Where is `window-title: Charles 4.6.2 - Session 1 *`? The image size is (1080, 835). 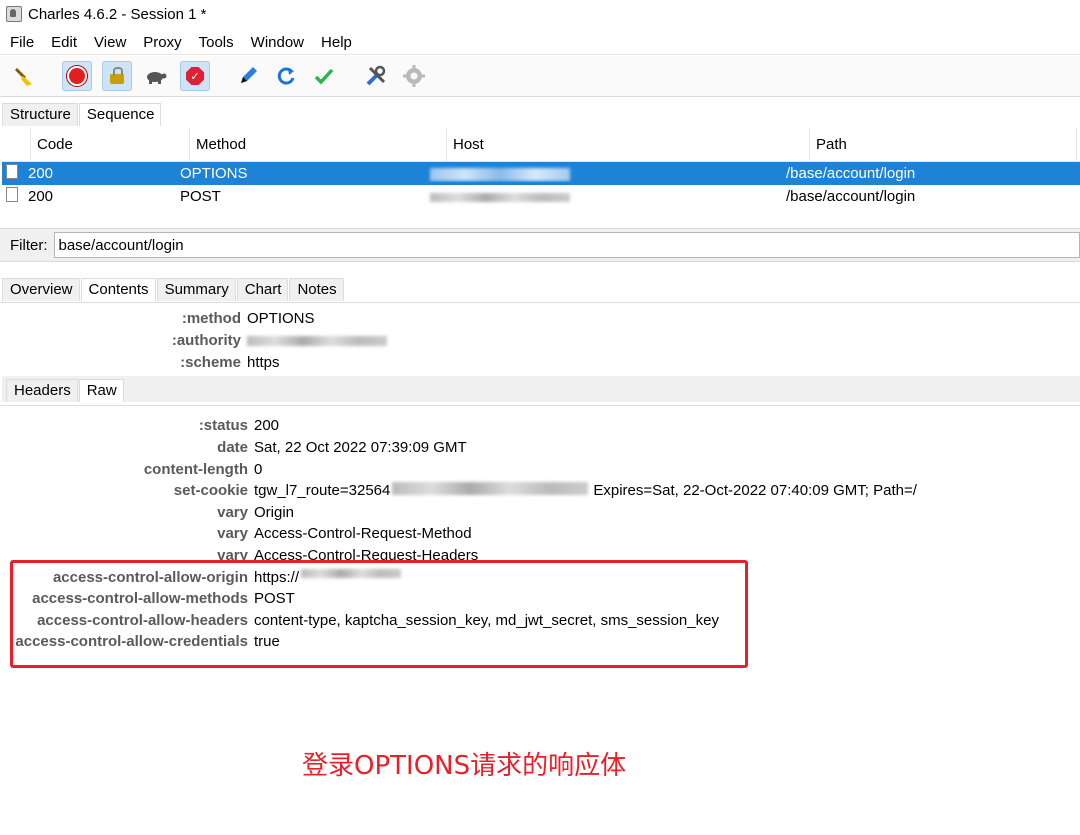 window-title: Charles 4.6.2 - Session 1 * is located at coordinates (117, 14).